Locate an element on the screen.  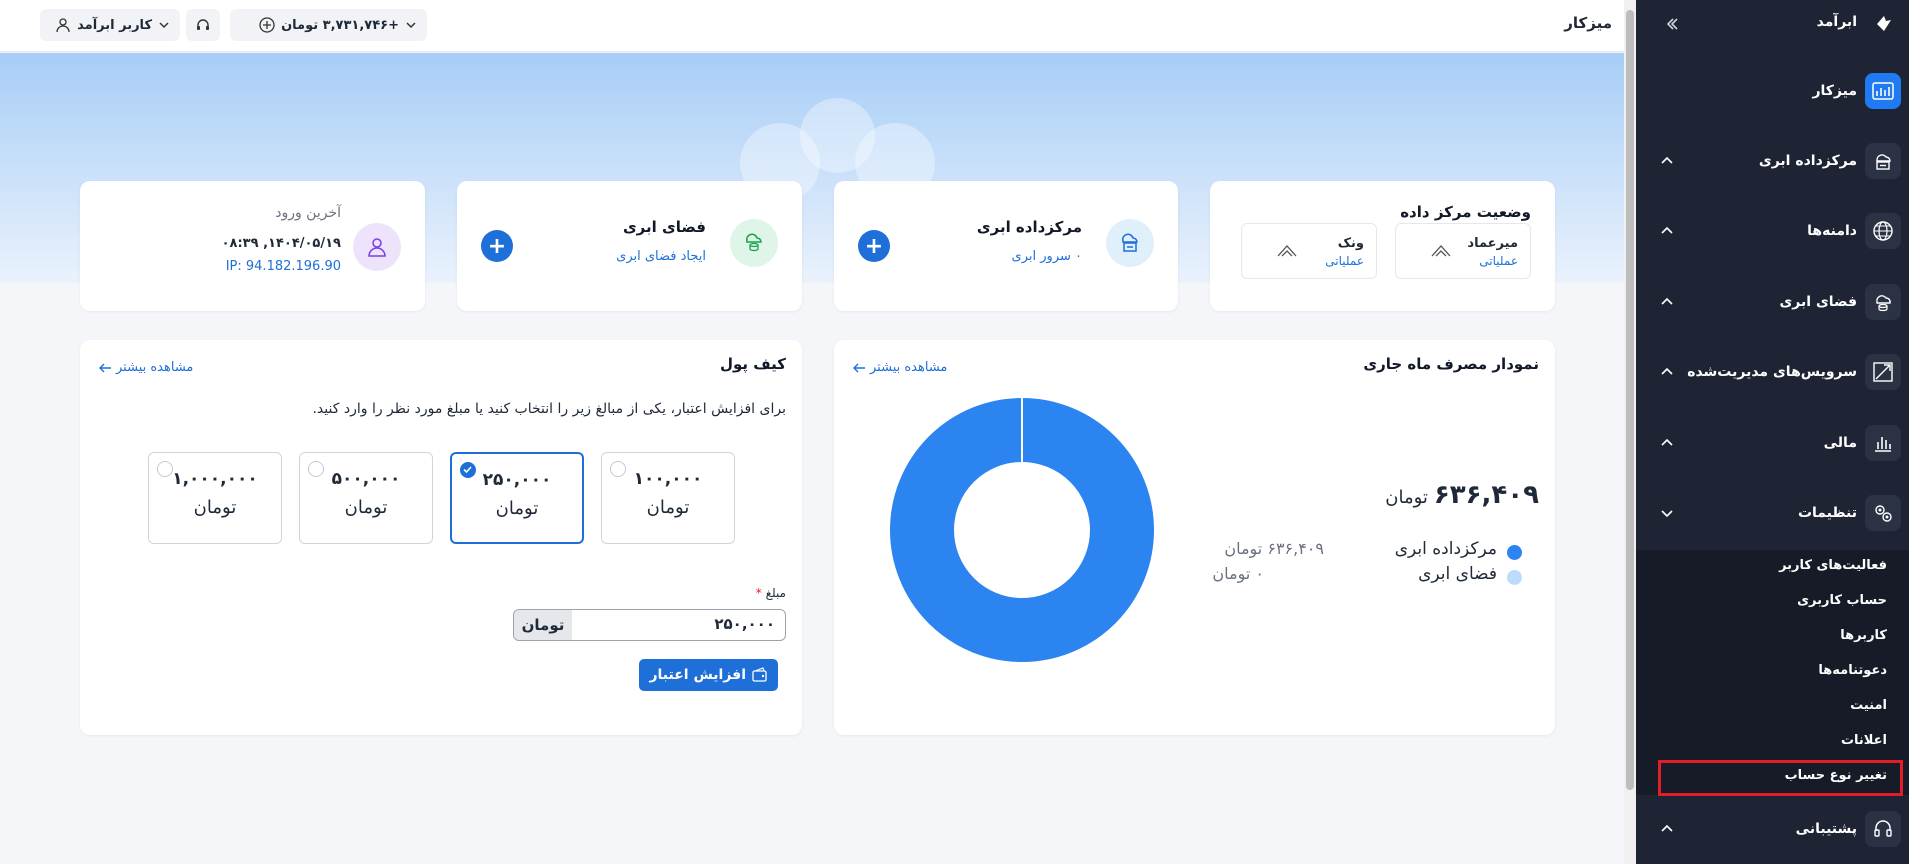
usage-total: ۶۳۶,۴۰۹ تومان is located at coordinates (1462, 495).